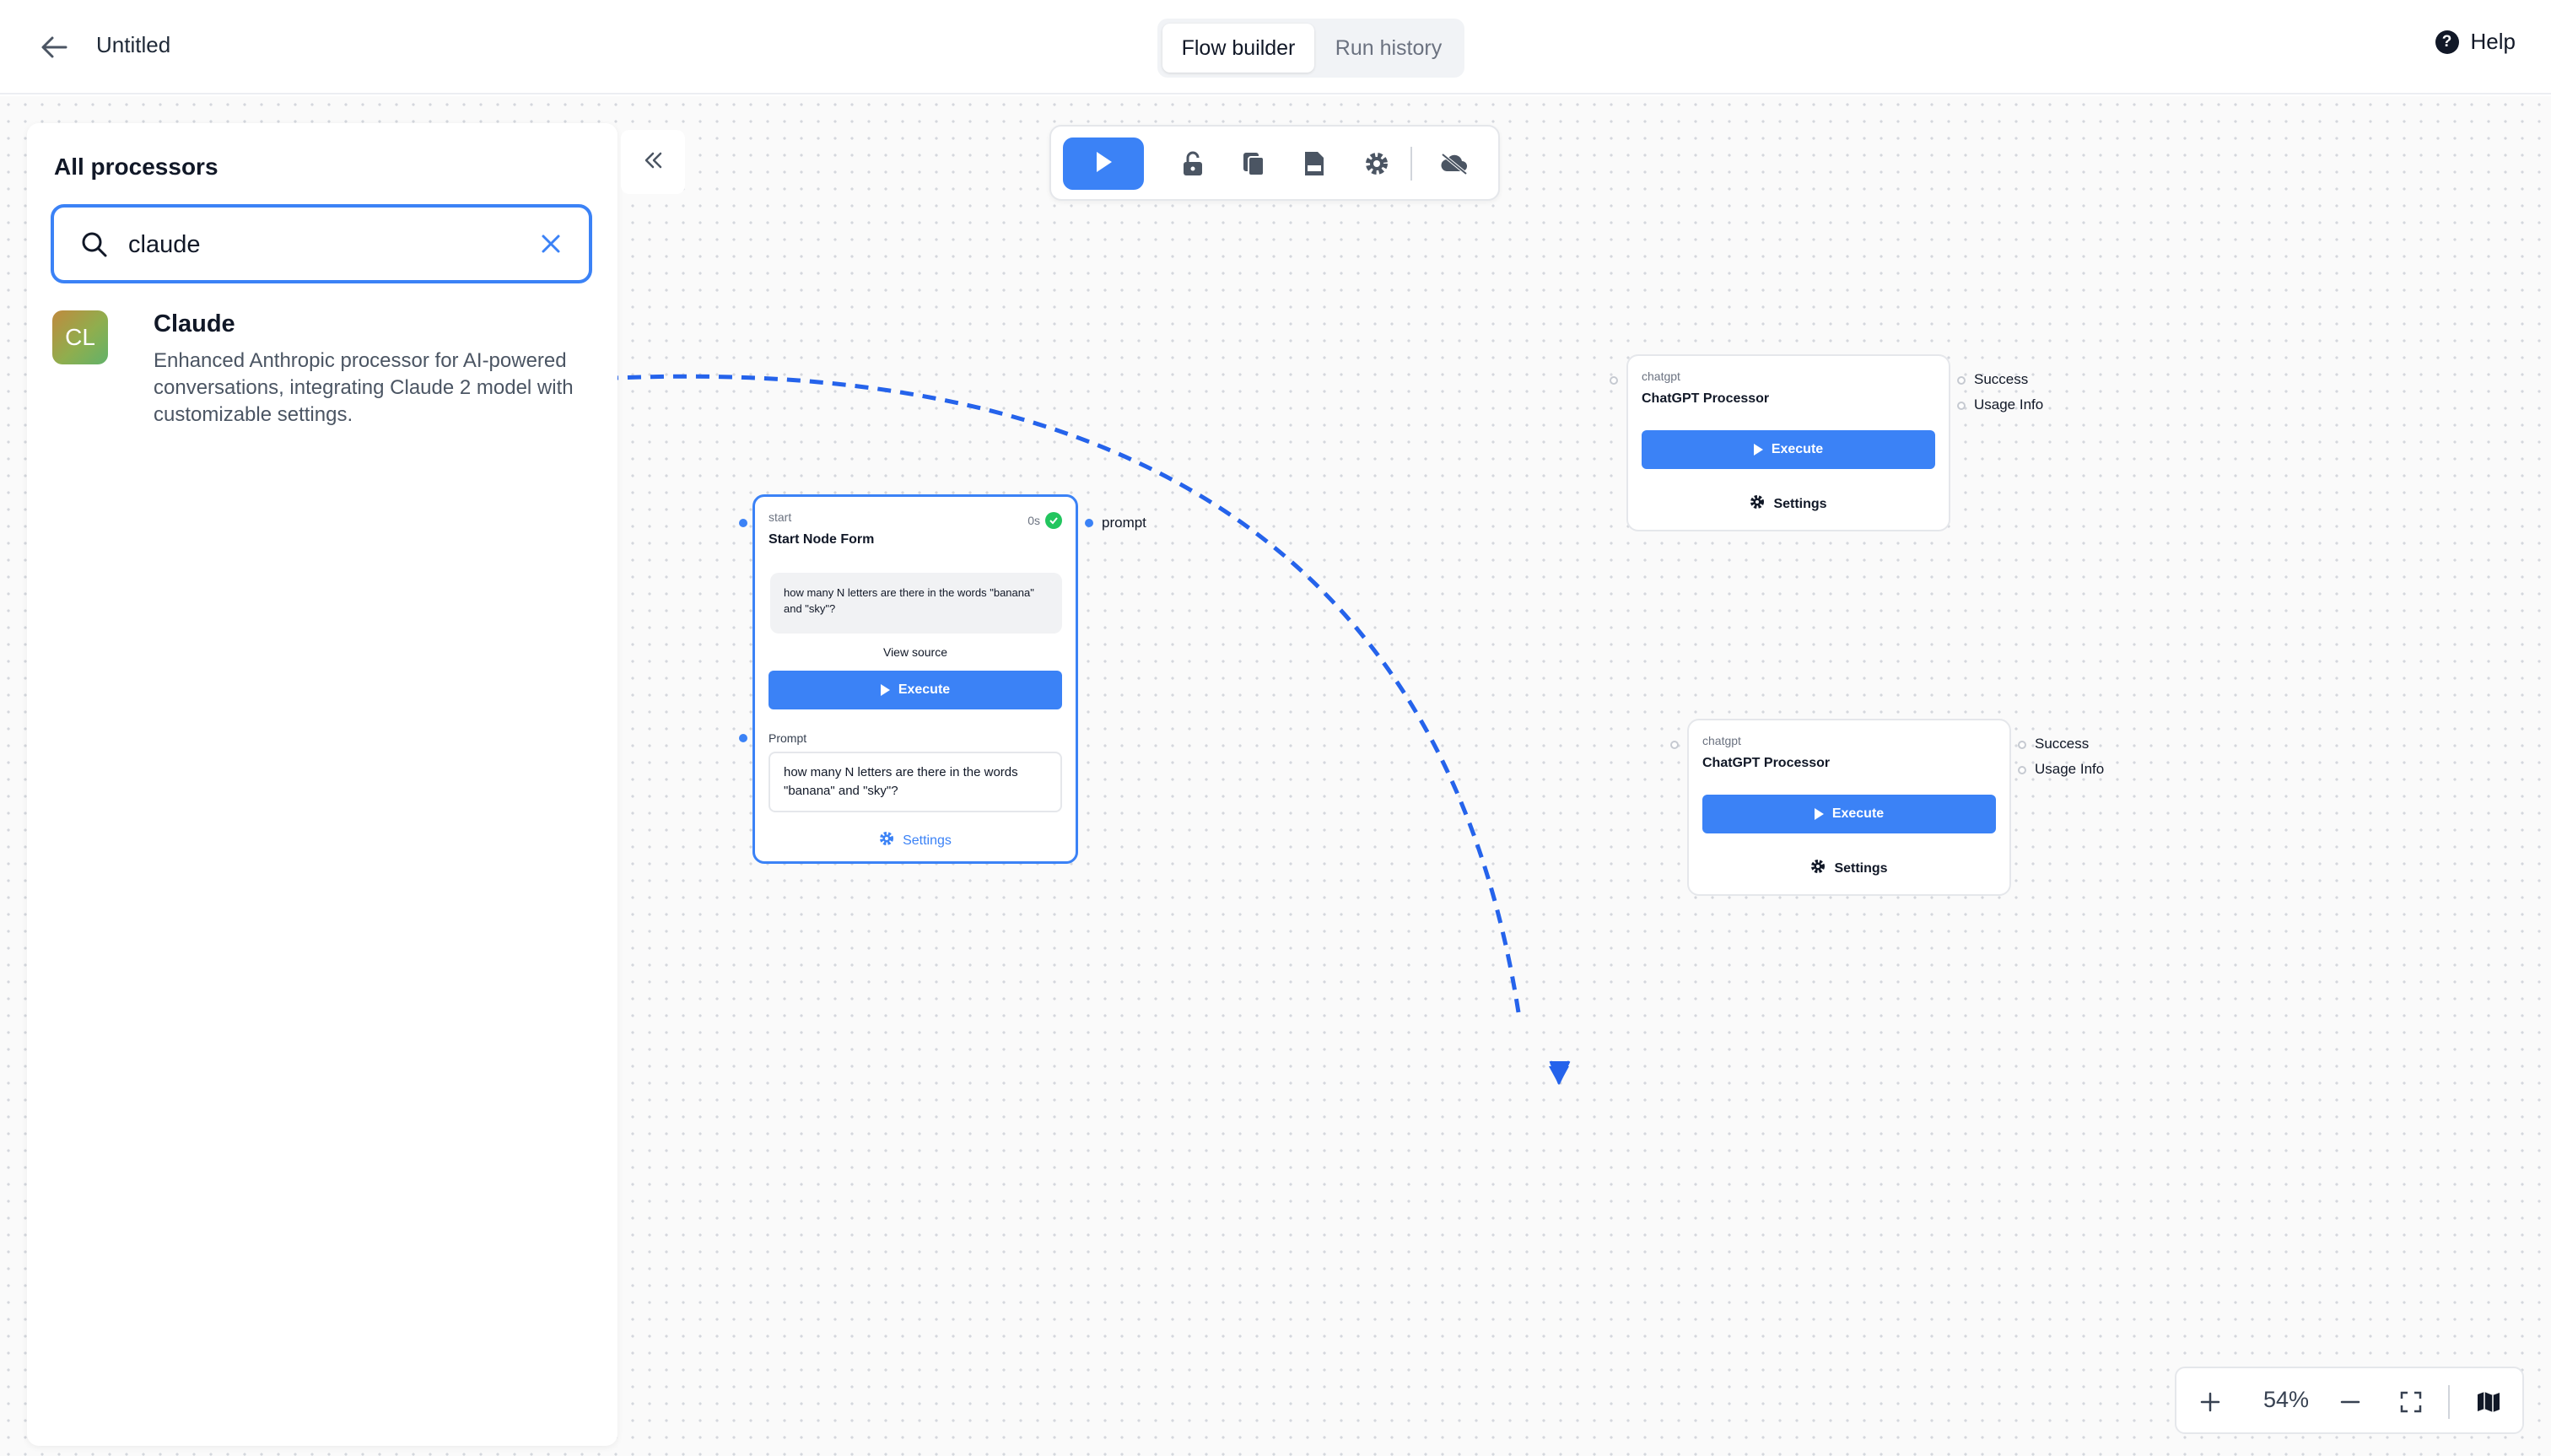  Describe the element at coordinates (1033, 520) in the screenshot. I see `node-run-time: 0s` at that location.